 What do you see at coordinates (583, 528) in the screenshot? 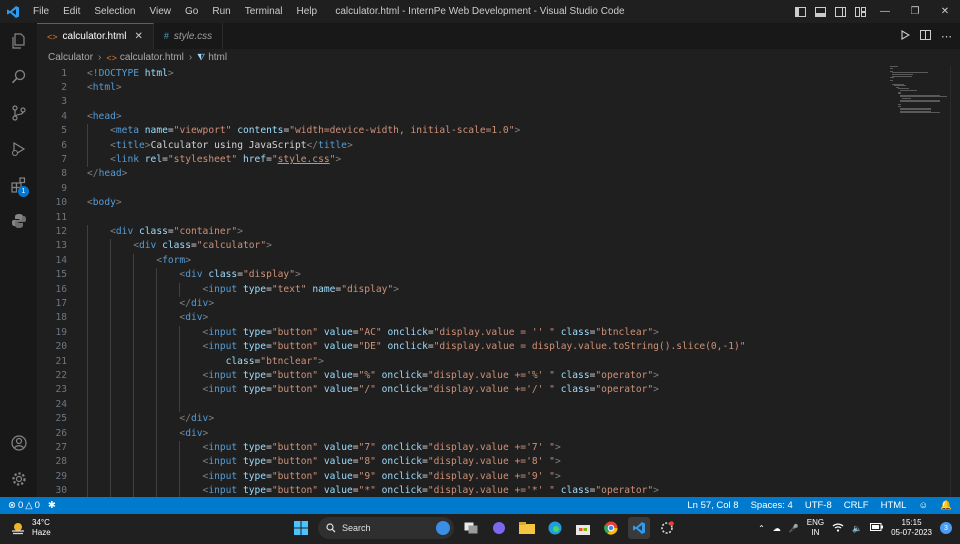
I see `microsoft-store-icon` at bounding box center [583, 528].